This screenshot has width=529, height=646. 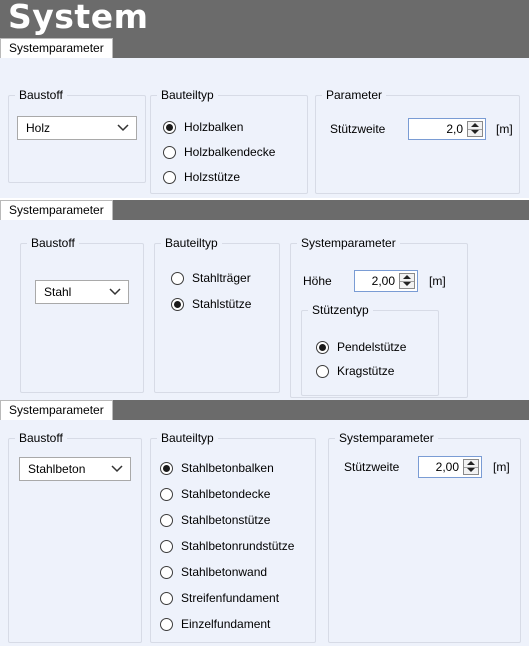 What do you see at coordinates (264, 48) in the screenshot?
I see `tabstrip-1: Systemparameter` at bounding box center [264, 48].